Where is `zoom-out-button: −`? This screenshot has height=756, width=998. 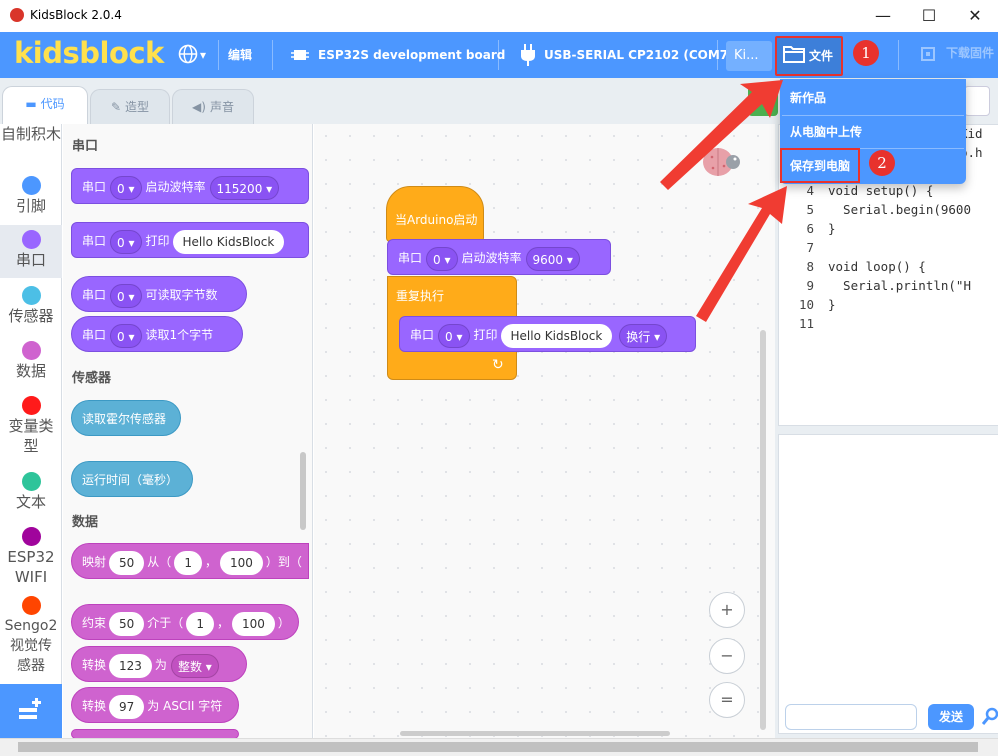 zoom-out-button: − is located at coordinates (727, 656).